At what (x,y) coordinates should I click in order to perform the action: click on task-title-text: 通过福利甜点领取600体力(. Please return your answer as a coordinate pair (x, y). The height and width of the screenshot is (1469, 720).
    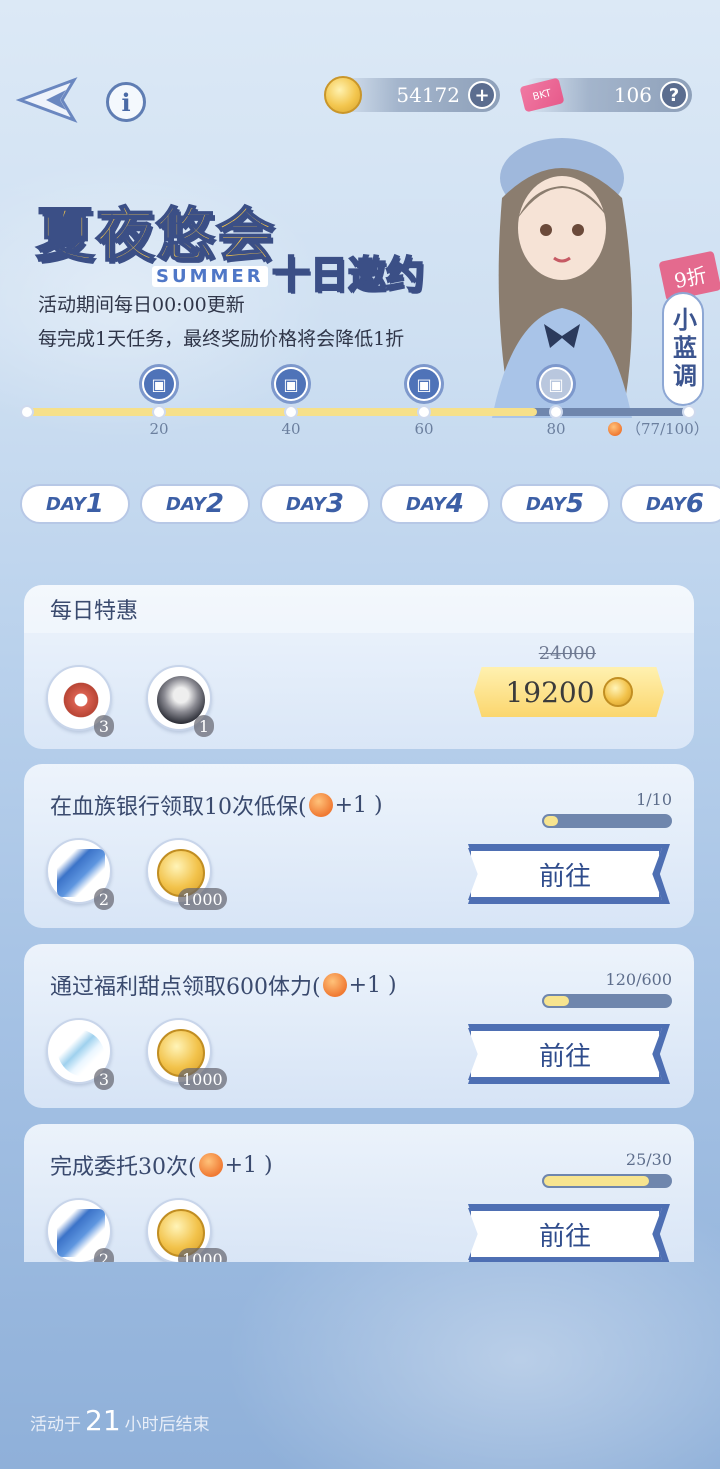
    Looking at the image, I should click on (185, 987).